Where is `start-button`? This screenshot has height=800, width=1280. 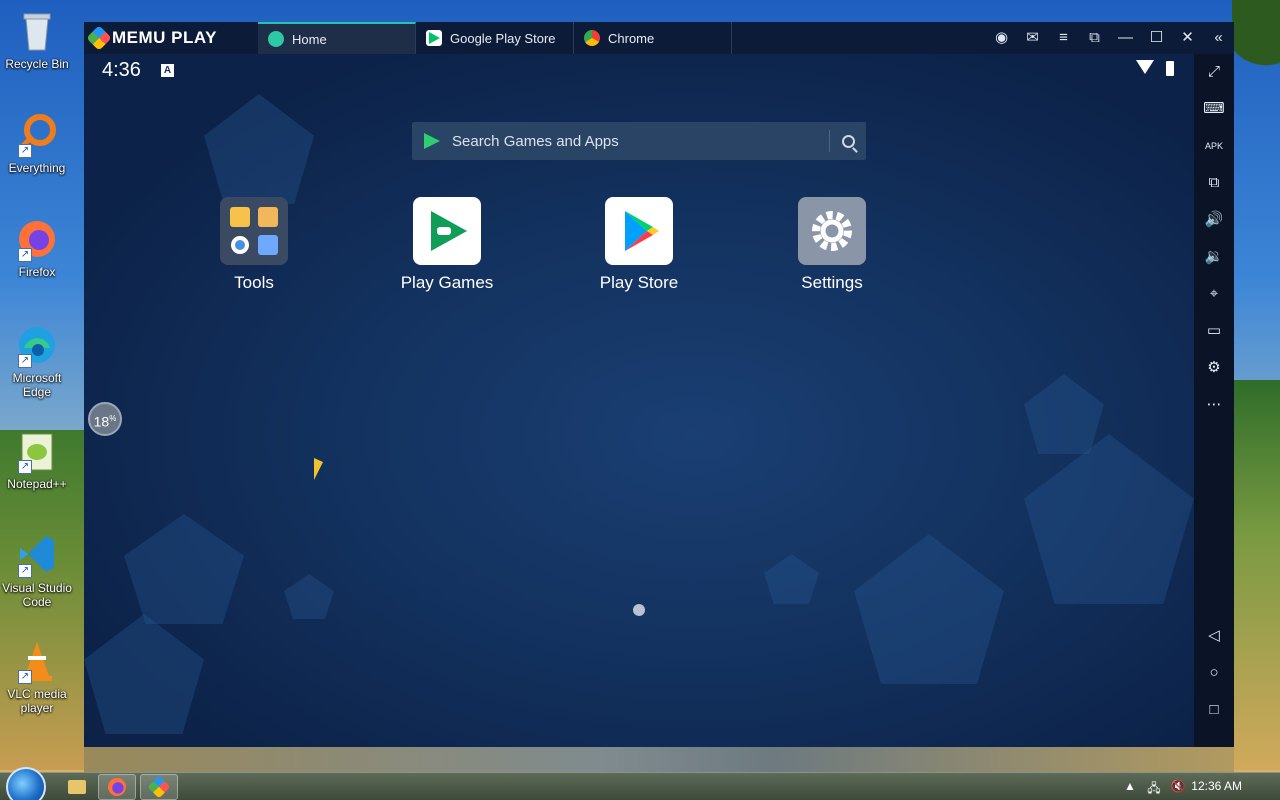 start-button is located at coordinates (26, 783).